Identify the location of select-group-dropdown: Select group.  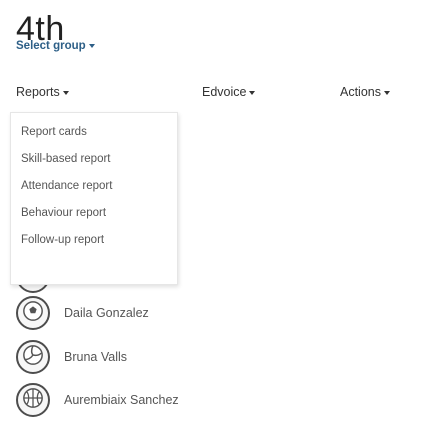
(55, 46).